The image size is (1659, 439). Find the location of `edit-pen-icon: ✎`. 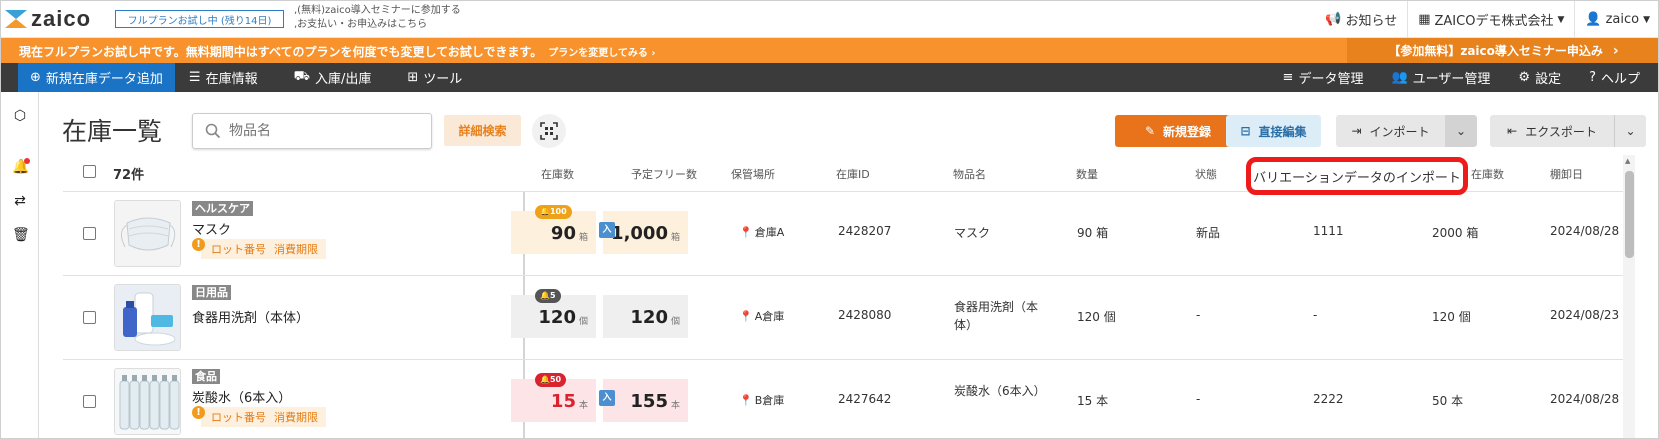

edit-pen-icon: ✎ is located at coordinates (1150, 131).